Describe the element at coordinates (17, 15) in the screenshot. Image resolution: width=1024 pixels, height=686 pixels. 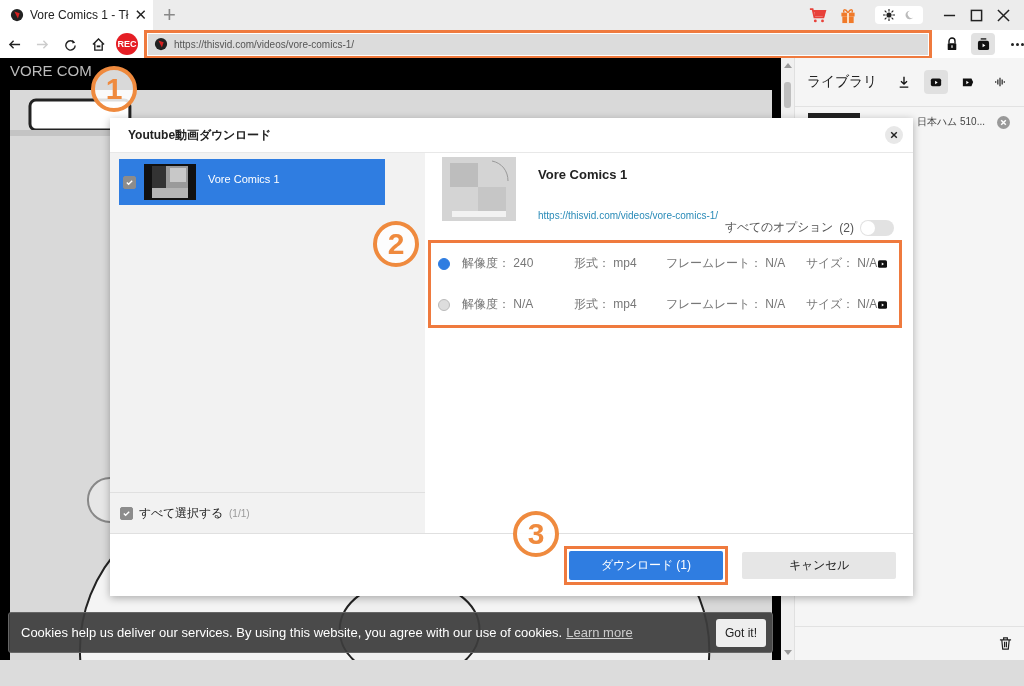
I see `app-logo-icon` at that location.